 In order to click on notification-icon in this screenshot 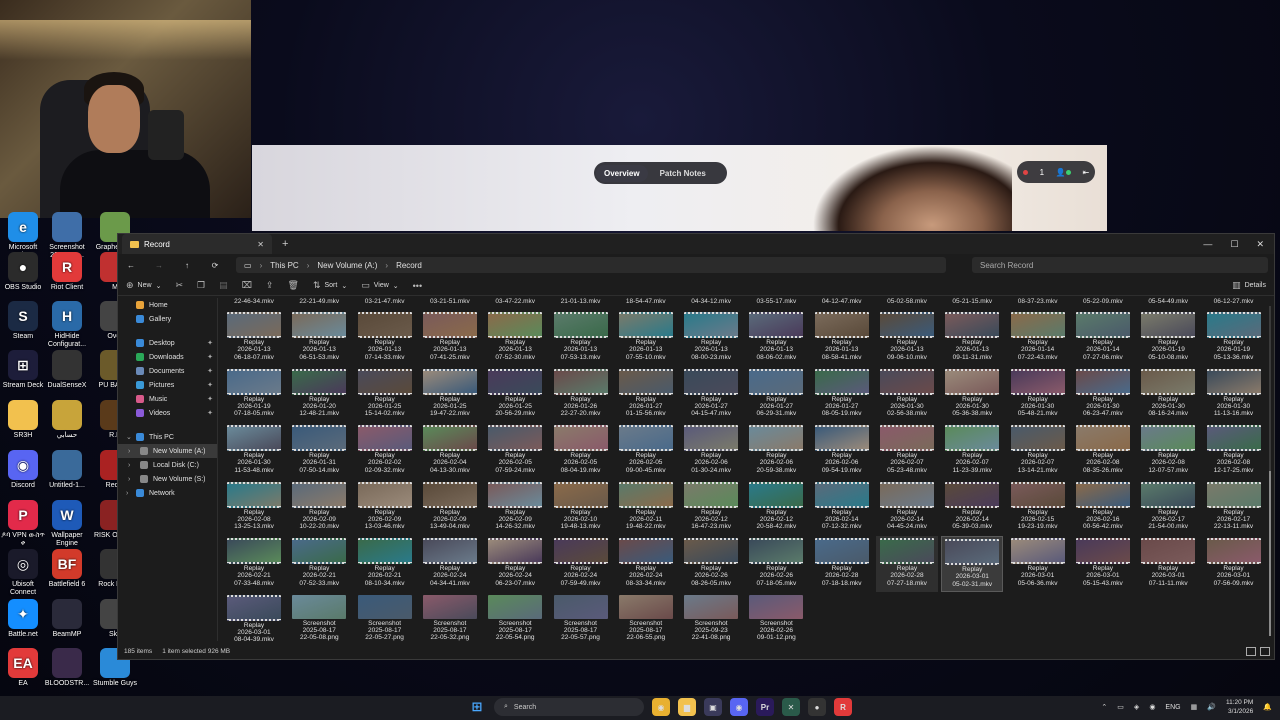, I will do `click(1025, 172)`.